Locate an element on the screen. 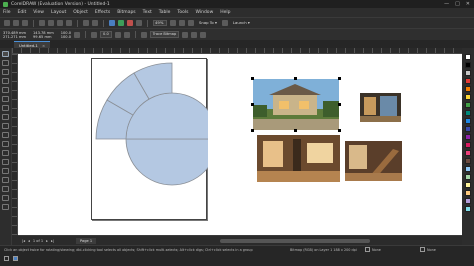  crop-tool-icon is located at coordinates (5, 72).